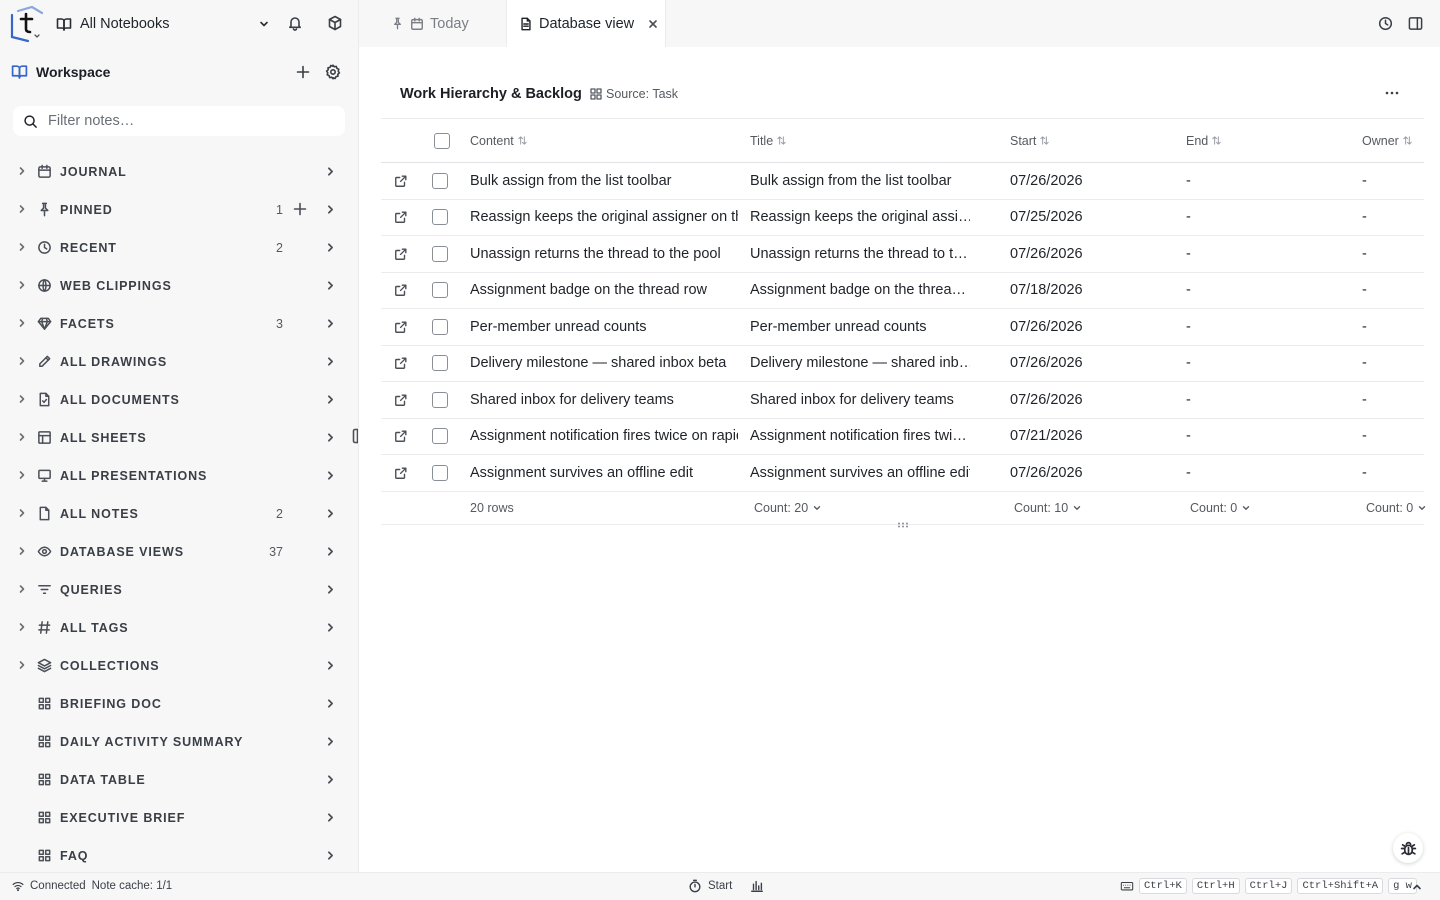 This screenshot has height=900, width=1440. I want to click on cell-start: 07/25/2026, so click(1080, 218).